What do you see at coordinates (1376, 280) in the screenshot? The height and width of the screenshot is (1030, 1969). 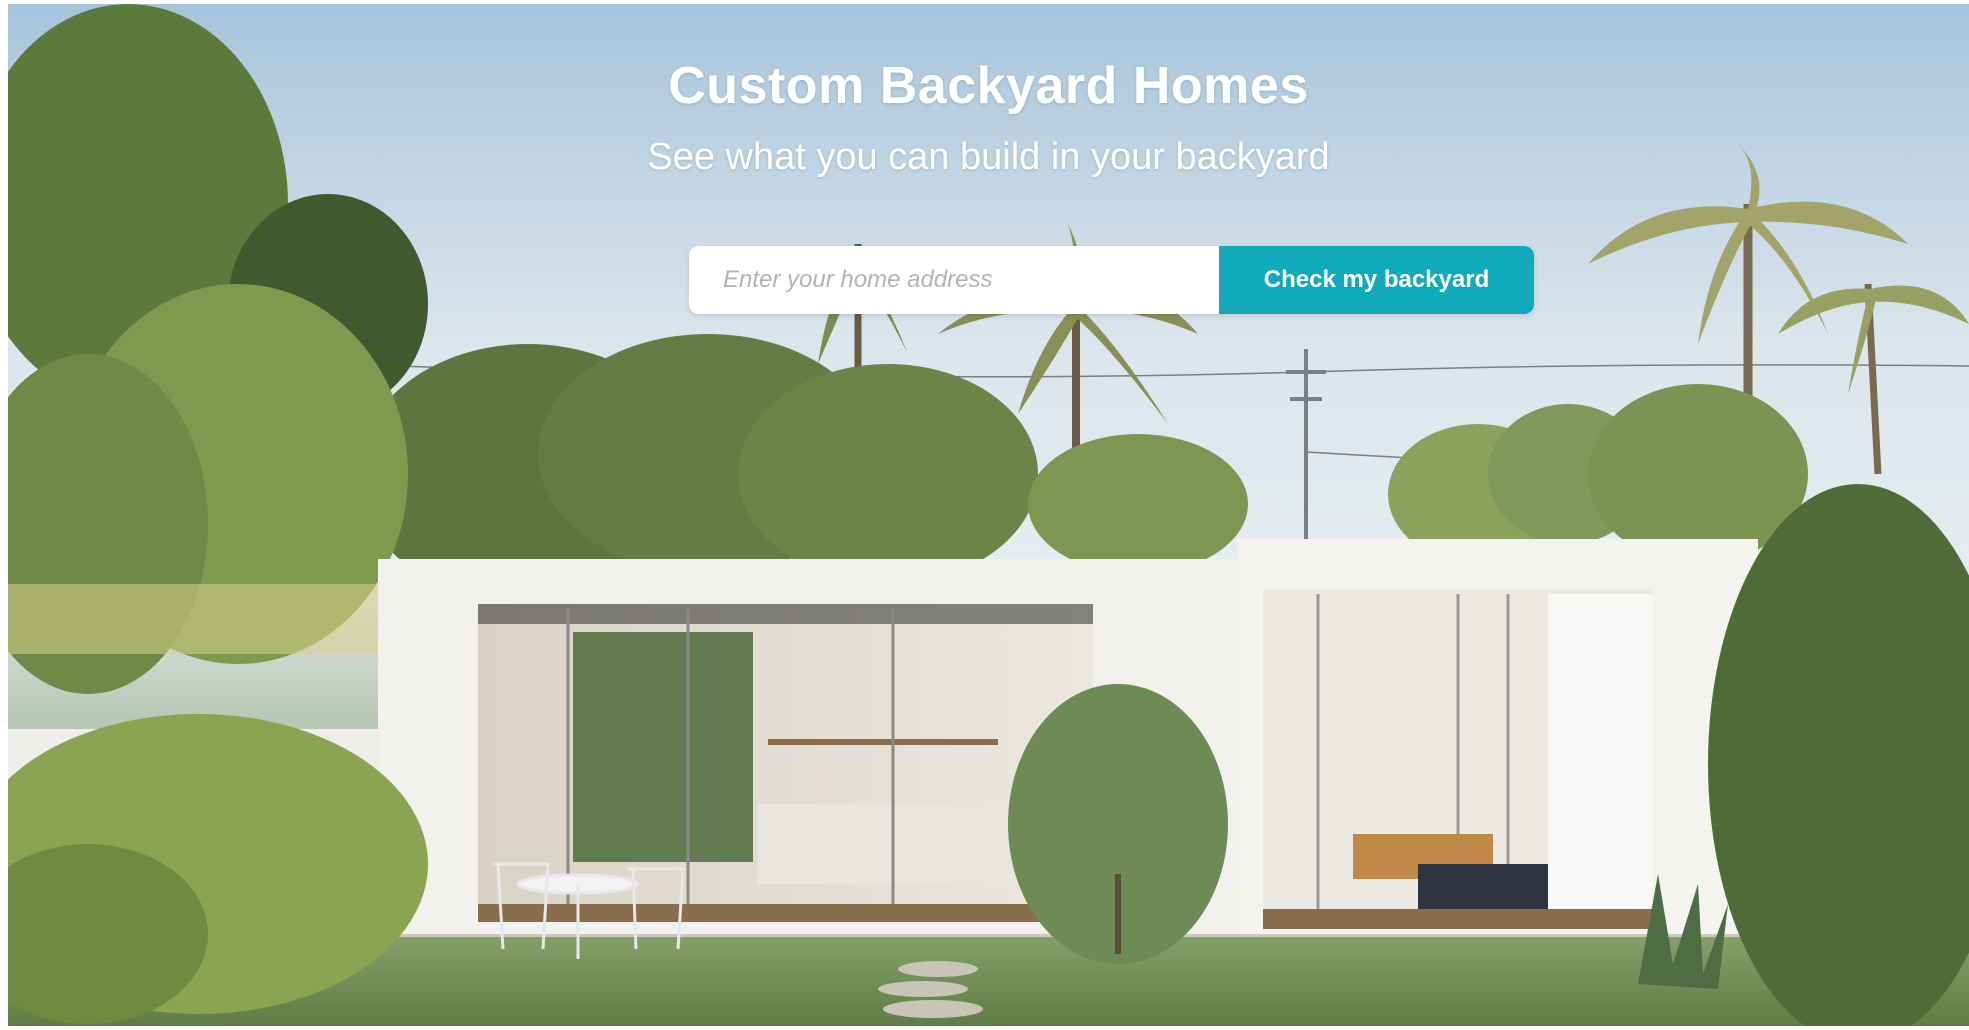 I see `check-backyard-button: Check my backyard` at bounding box center [1376, 280].